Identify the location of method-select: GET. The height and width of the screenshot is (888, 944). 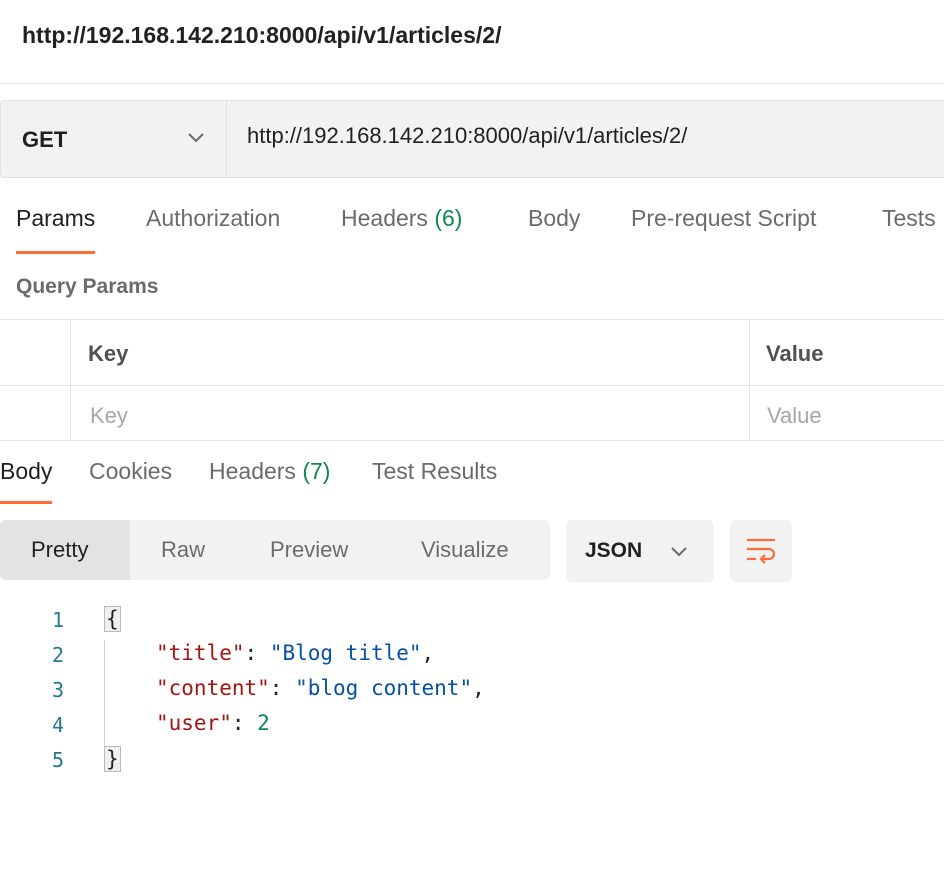
(114, 139).